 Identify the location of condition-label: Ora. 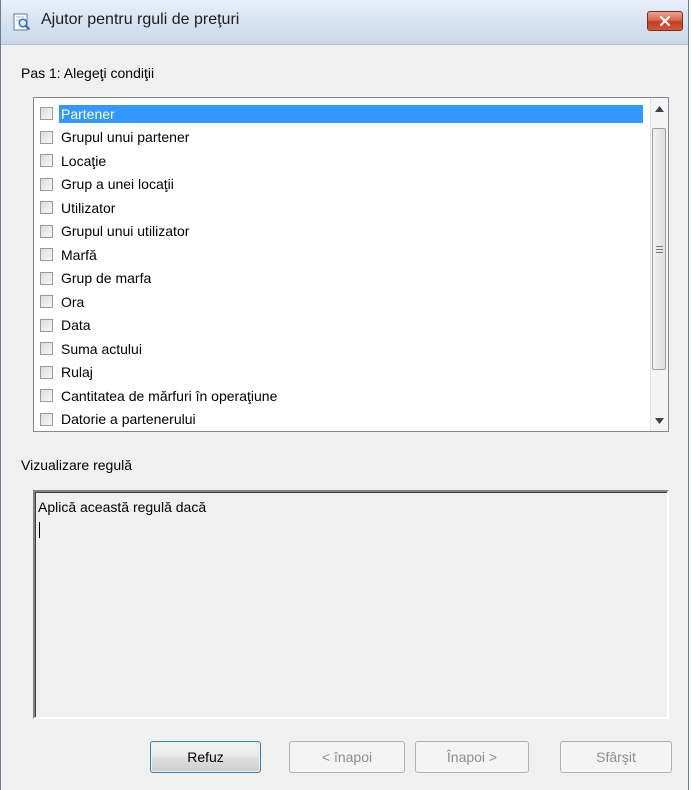
(73, 301).